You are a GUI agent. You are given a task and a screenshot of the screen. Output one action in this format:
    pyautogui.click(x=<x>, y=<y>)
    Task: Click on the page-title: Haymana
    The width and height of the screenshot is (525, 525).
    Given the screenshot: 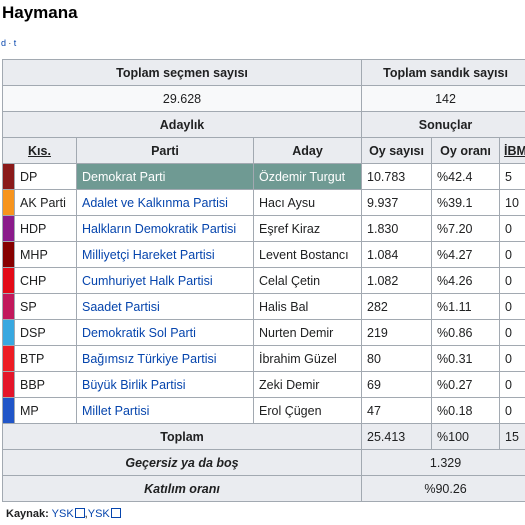 What is the action you would take?
    pyautogui.click(x=40, y=12)
    